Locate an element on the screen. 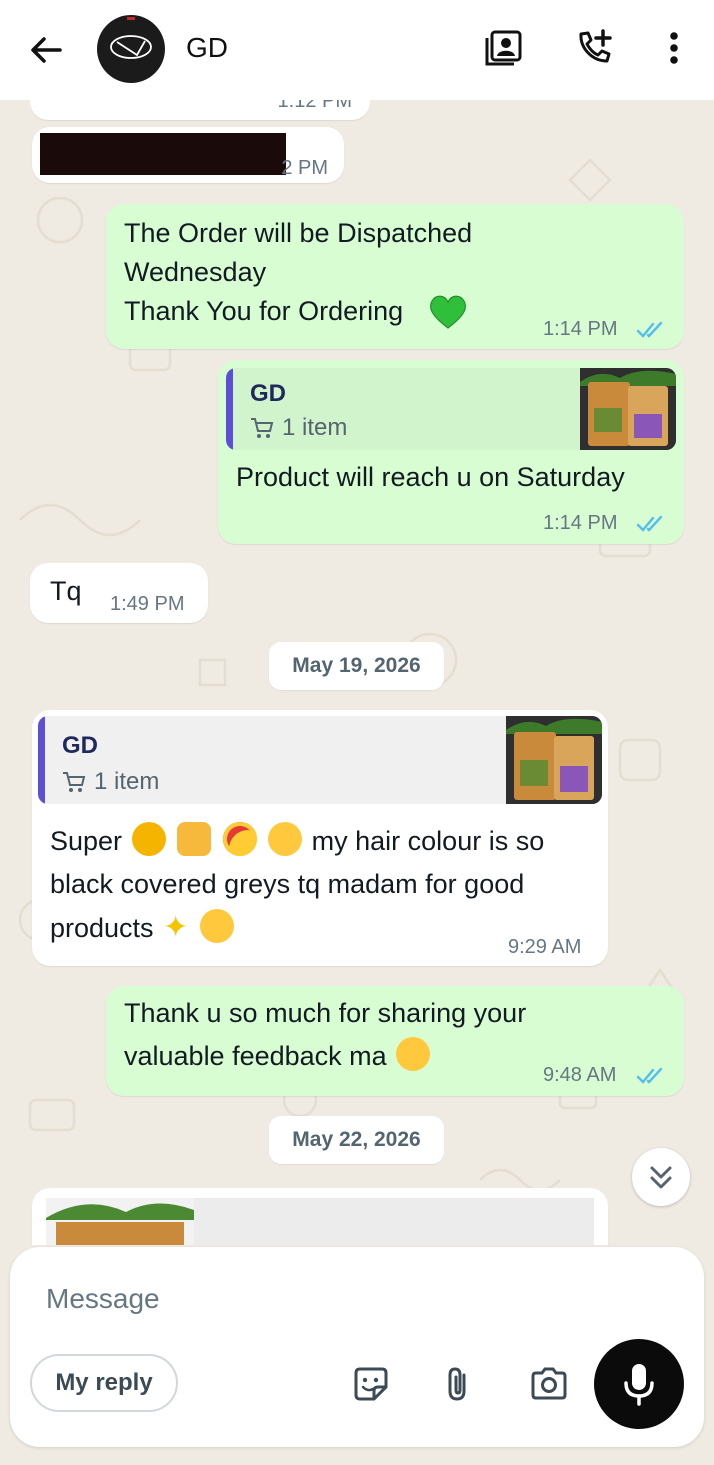 Image resolution: width=714 pixels, height=1465 pixels. voice-message-button is located at coordinates (639, 1384).